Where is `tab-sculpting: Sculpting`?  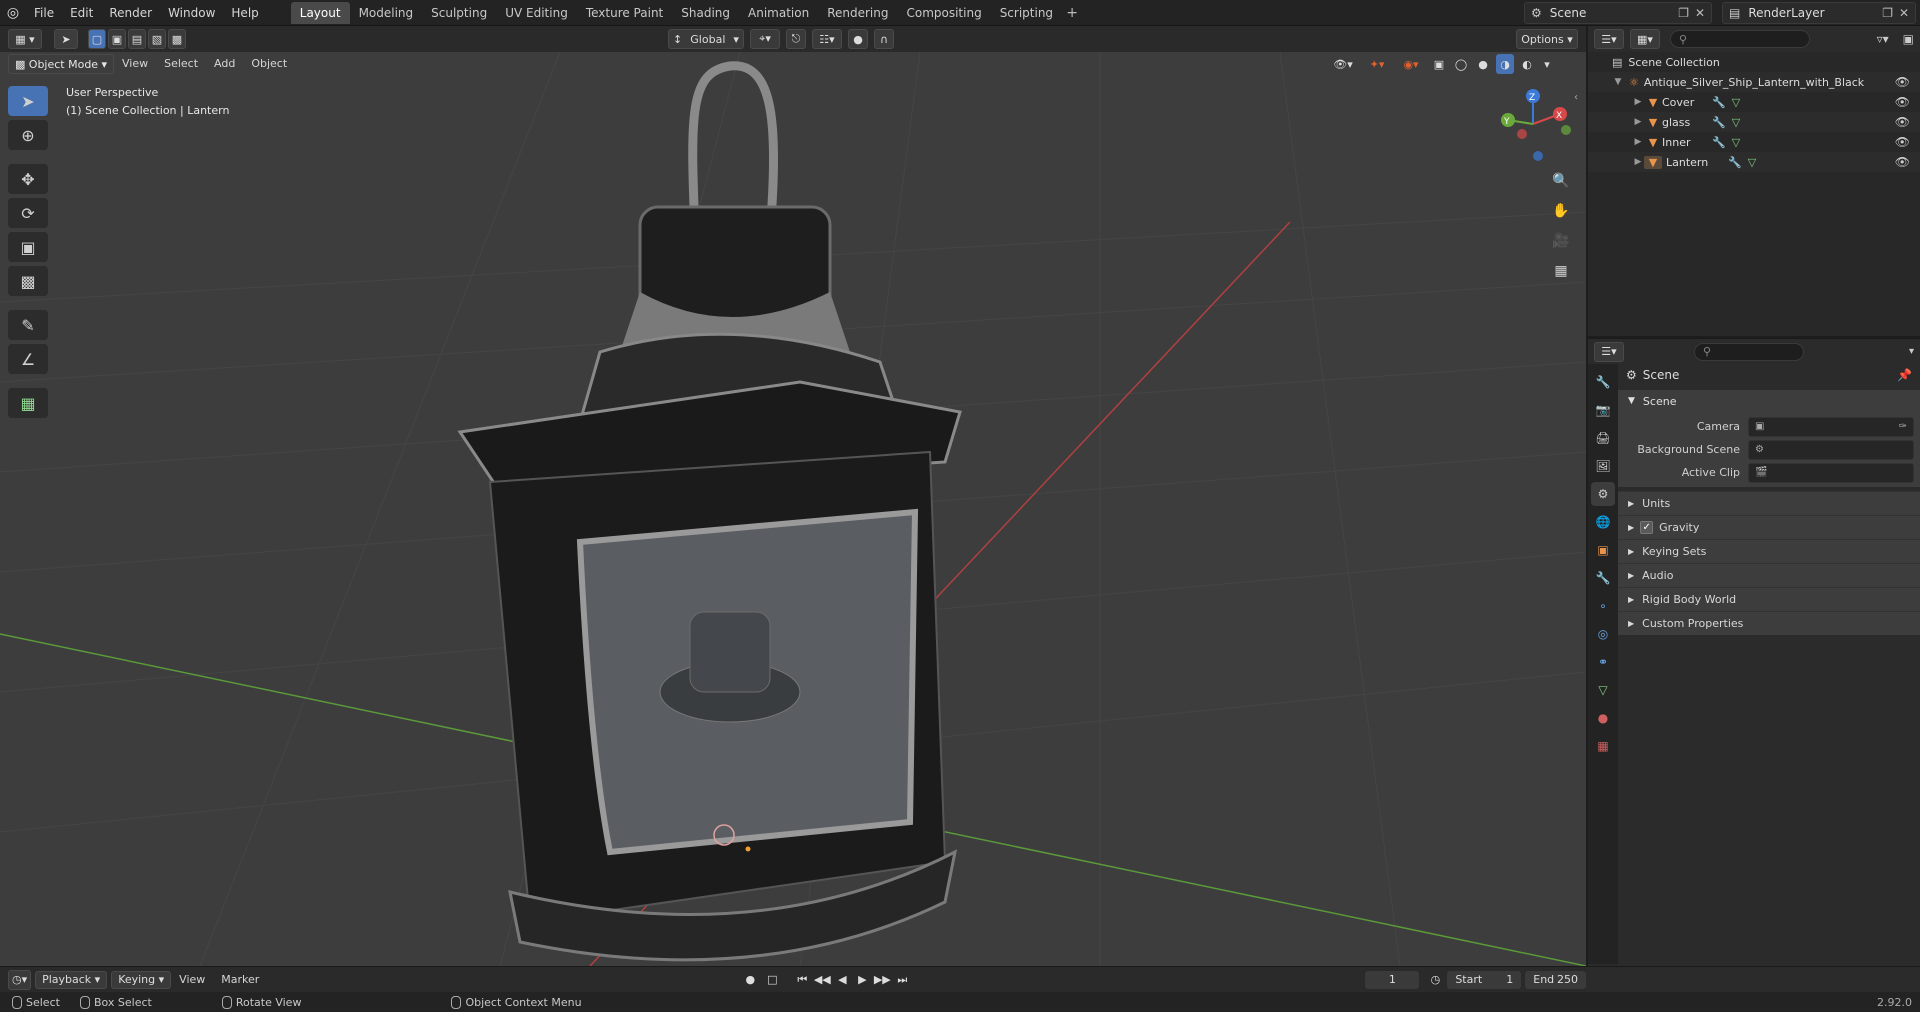 tab-sculpting: Sculpting is located at coordinates (459, 13).